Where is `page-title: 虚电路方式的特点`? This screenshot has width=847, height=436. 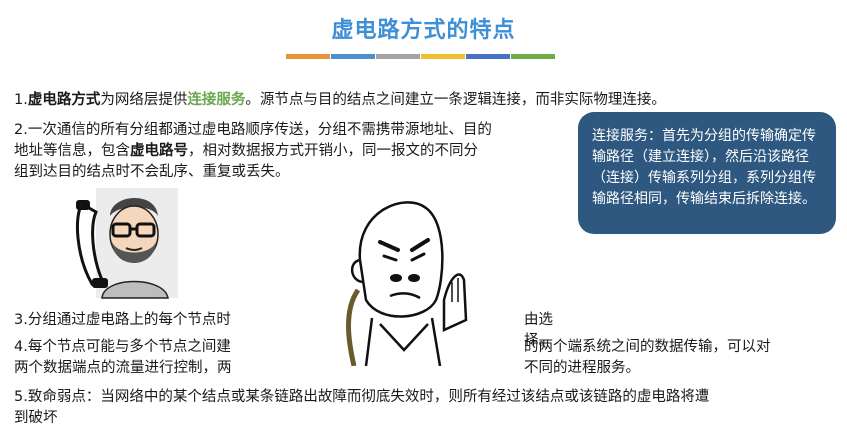 page-title: 虚电路方式的特点 is located at coordinates (423, 30).